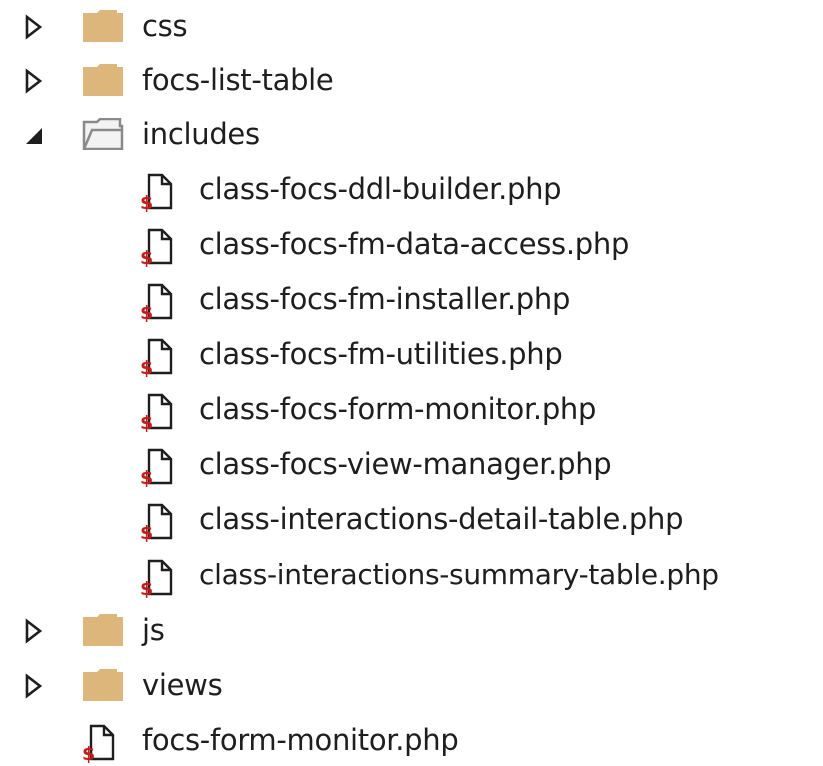 The image size is (823, 766). I want to click on tree-item-includes: includes, so click(411, 135).